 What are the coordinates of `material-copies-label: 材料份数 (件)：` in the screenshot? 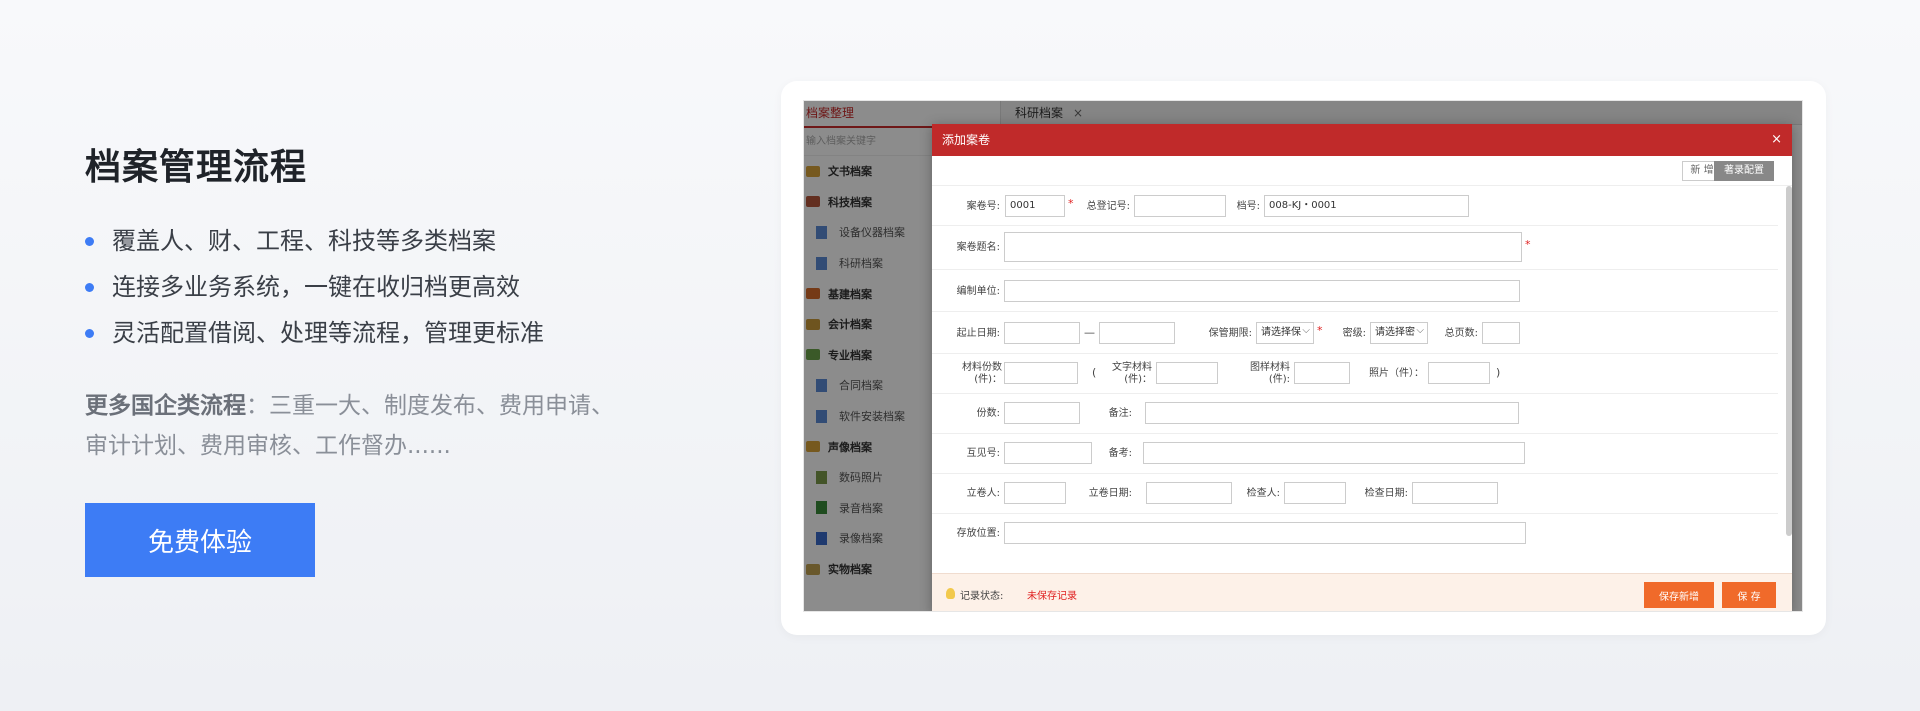 It's located at (982, 373).